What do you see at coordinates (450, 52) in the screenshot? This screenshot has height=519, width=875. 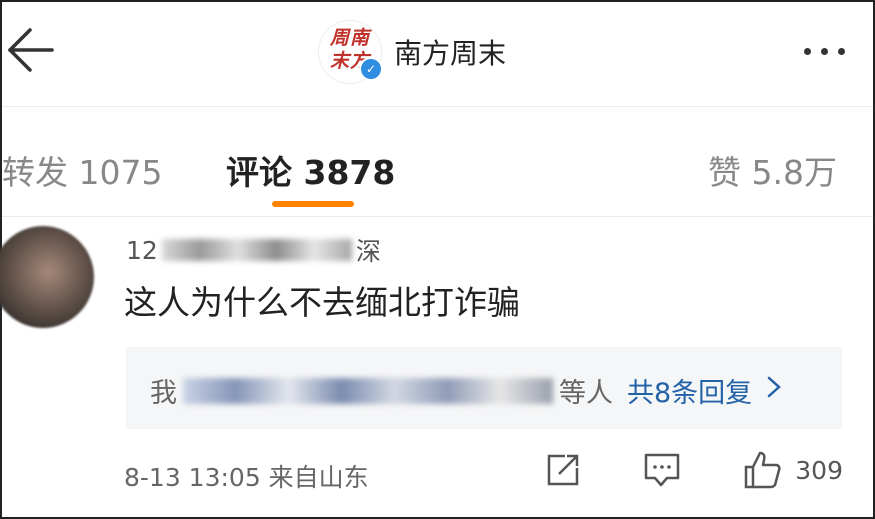 I see `account-name: 南方周末` at bounding box center [450, 52].